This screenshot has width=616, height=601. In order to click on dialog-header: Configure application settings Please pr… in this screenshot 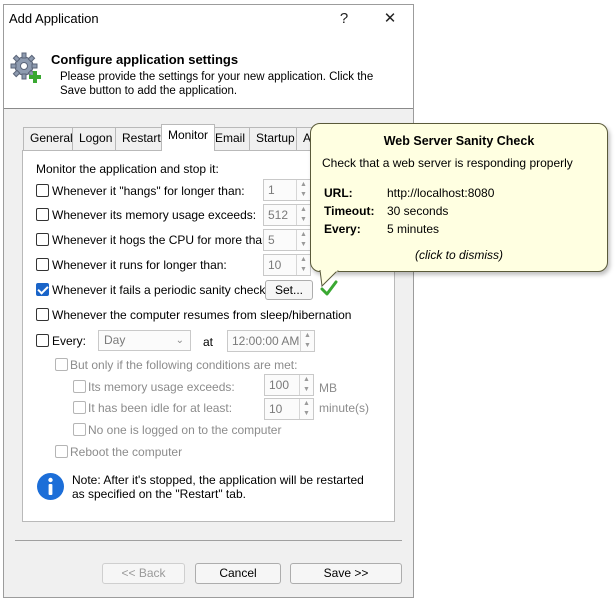, I will do `click(208, 71)`.